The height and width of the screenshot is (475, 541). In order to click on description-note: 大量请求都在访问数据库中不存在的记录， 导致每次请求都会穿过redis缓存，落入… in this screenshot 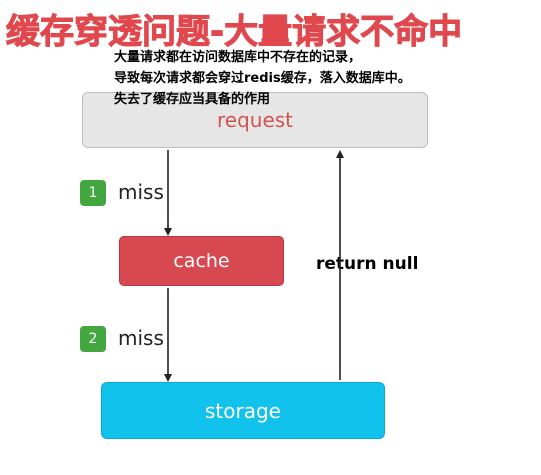, I will do `click(304, 78)`.